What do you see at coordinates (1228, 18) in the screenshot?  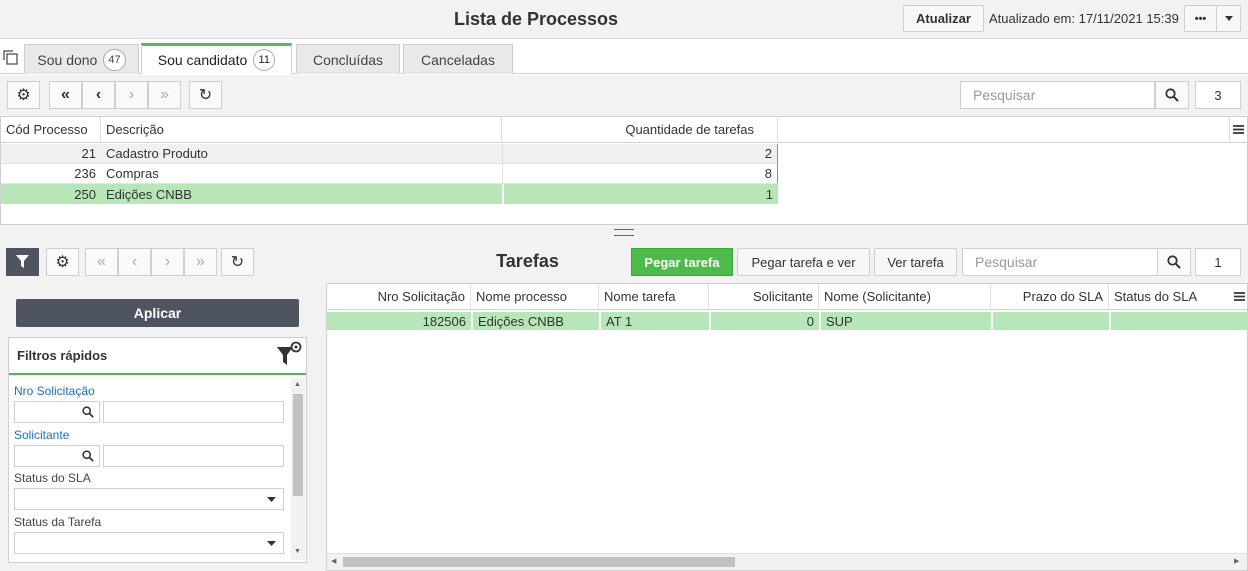 I see `header-dropdown-button` at bounding box center [1228, 18].